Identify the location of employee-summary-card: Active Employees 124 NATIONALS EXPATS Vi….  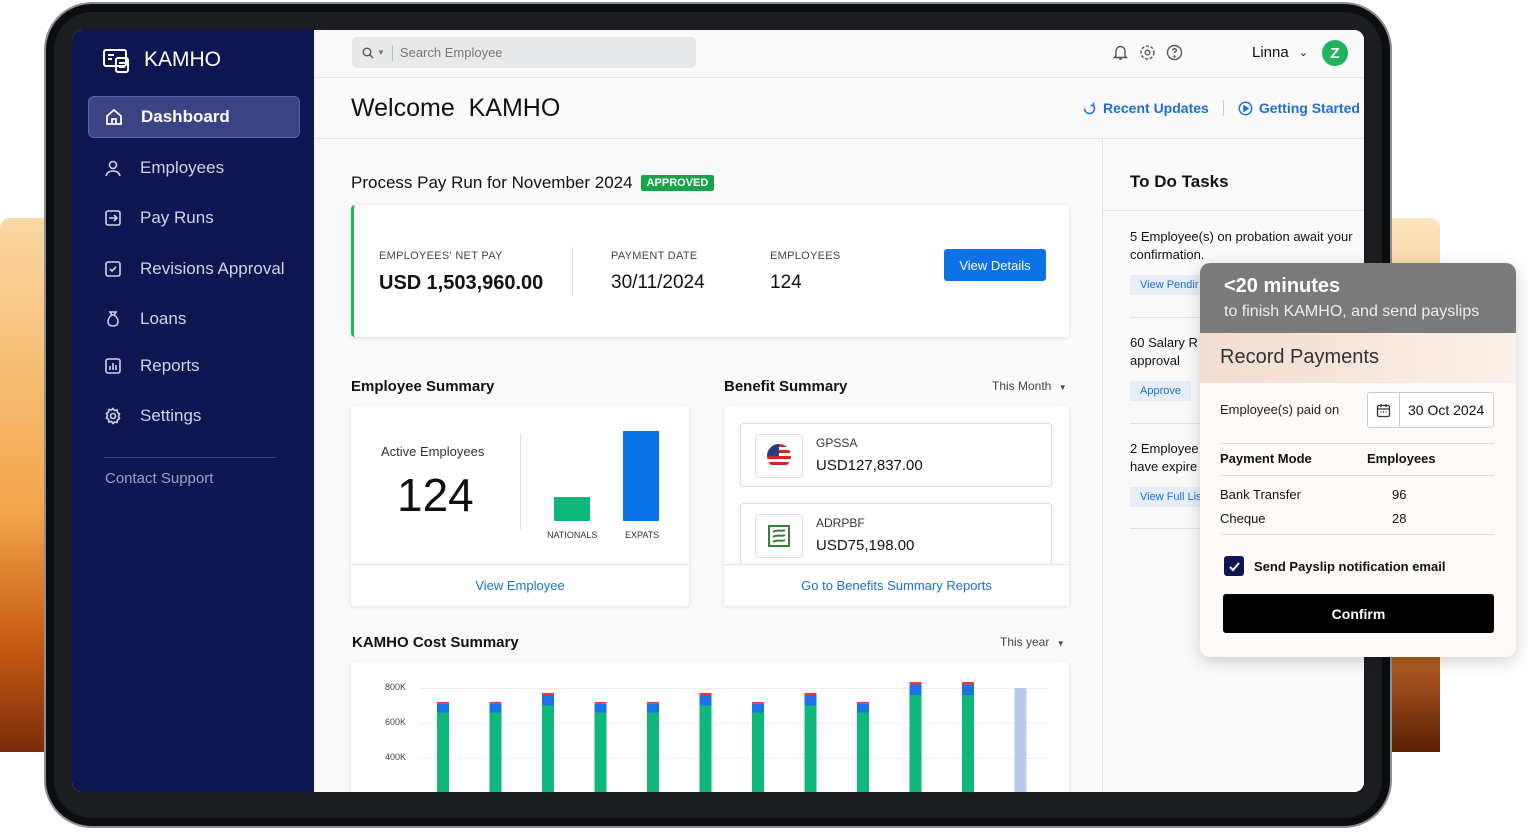
(520, 506).